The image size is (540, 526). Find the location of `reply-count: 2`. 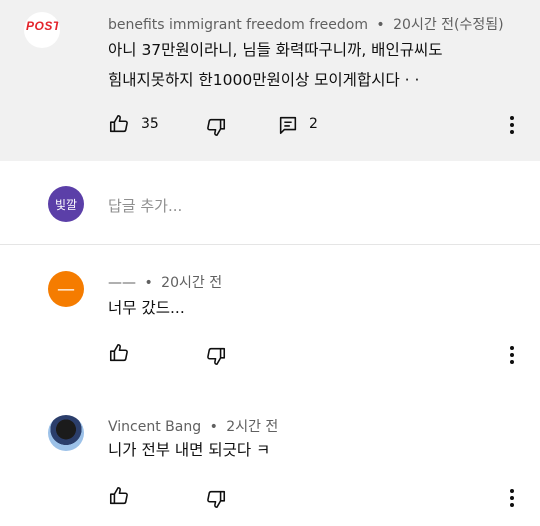

reply-count: 2 is located at coordinates (313, 124).